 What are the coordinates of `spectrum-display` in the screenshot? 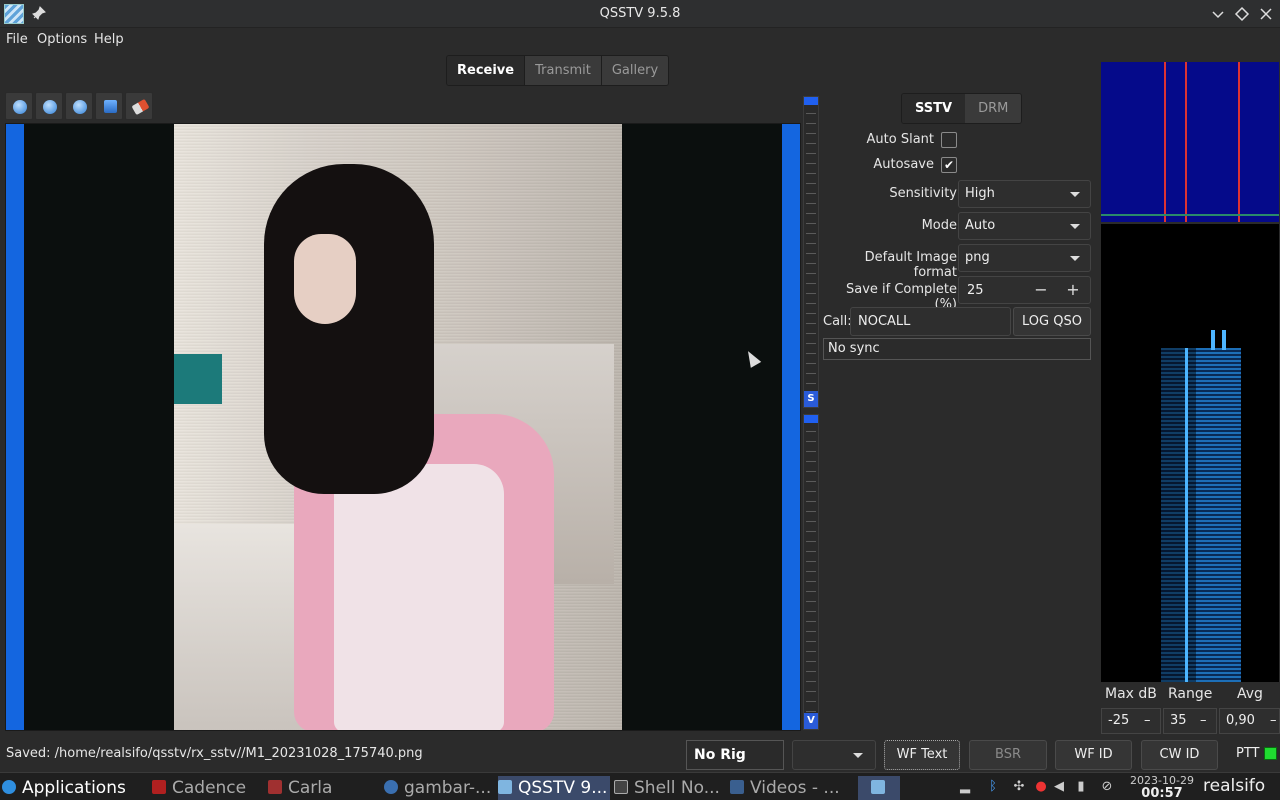 It's located at (1190, 142).